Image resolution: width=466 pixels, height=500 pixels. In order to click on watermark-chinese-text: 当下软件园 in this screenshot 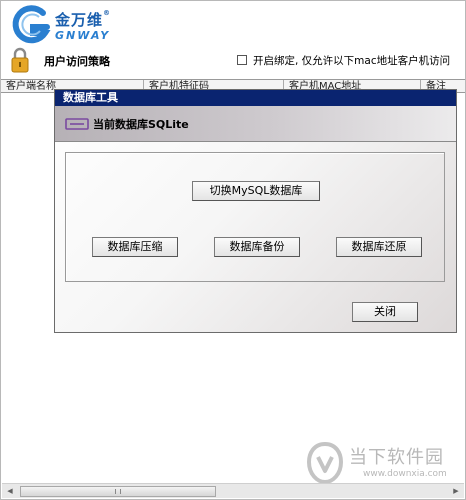, I will do `click(396, 457)`.